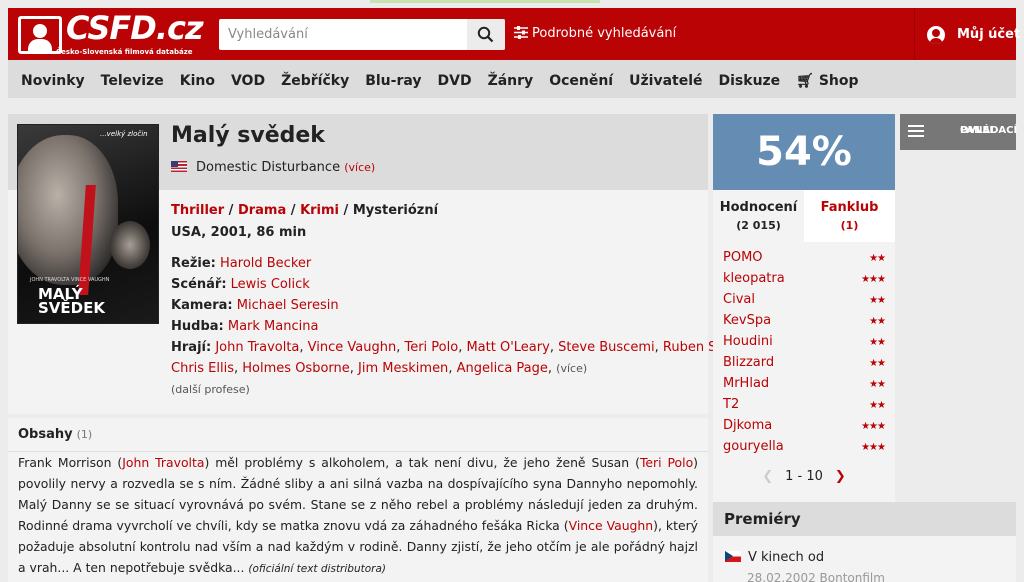 This screenshot has height=582, width=1024. I want to click on top-strip, so click(512, 4).